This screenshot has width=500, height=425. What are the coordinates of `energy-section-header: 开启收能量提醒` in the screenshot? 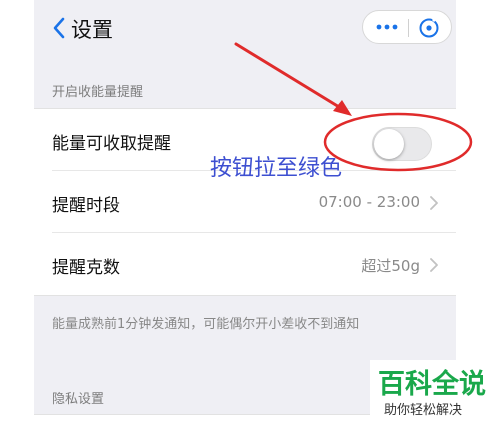 It's located at (98, 92).